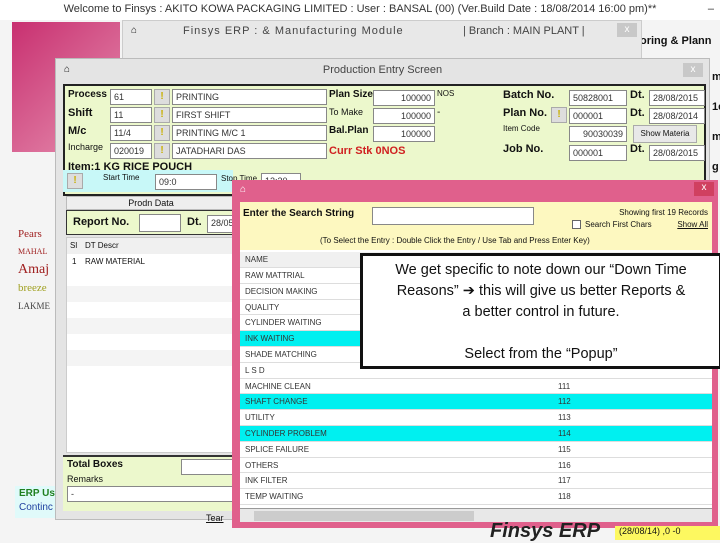 This screenshot has width=720, height=543. Describe the element at coordinates (74, 261) in the screenshot. I see `cell: 1` at that location.